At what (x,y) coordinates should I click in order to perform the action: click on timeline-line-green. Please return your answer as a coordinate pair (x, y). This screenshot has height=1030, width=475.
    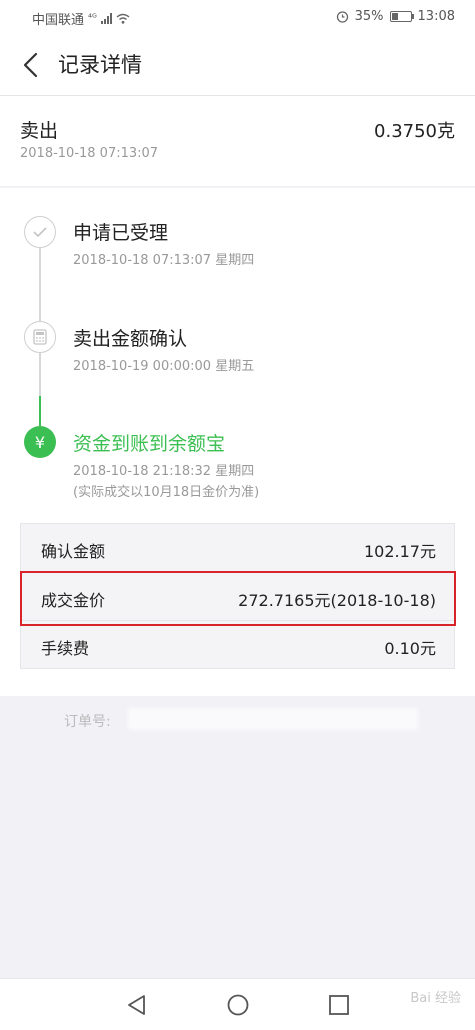
    Looking at the image, I should click on (40, 411).